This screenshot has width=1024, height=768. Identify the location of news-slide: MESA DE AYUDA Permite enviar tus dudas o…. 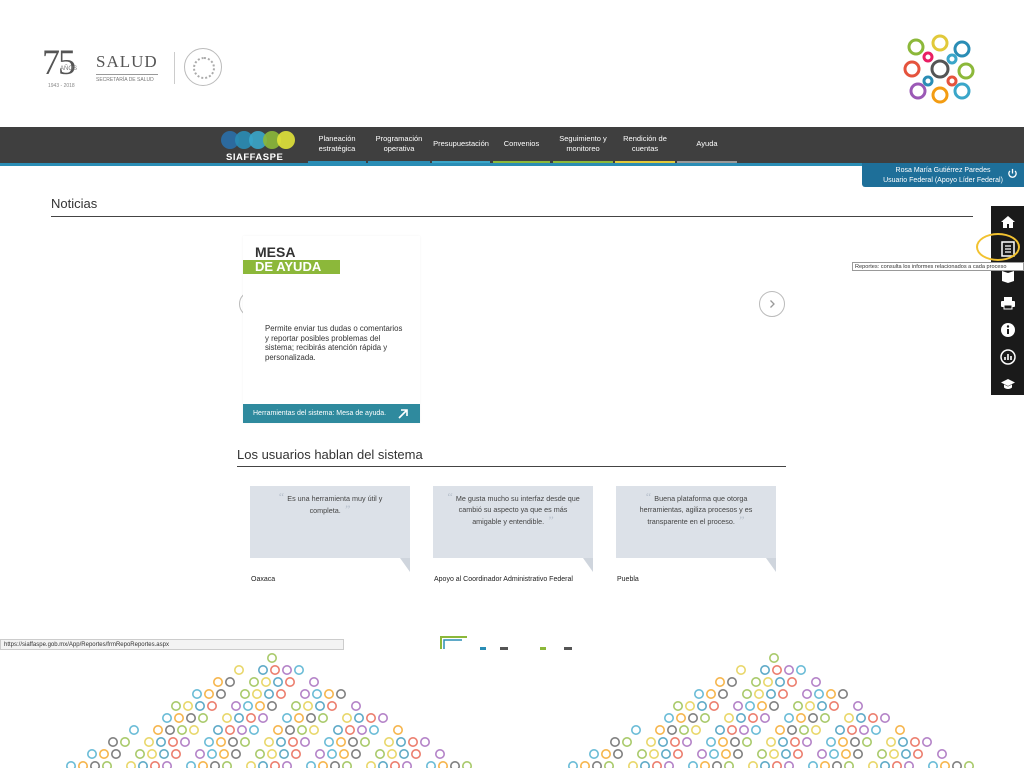
(331, 329).